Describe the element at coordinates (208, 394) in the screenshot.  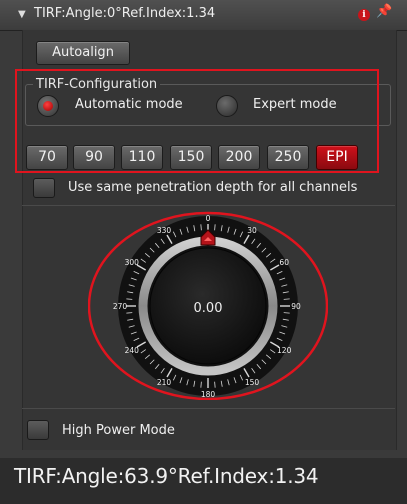
I see `dial-tick-label: 180` at that location.